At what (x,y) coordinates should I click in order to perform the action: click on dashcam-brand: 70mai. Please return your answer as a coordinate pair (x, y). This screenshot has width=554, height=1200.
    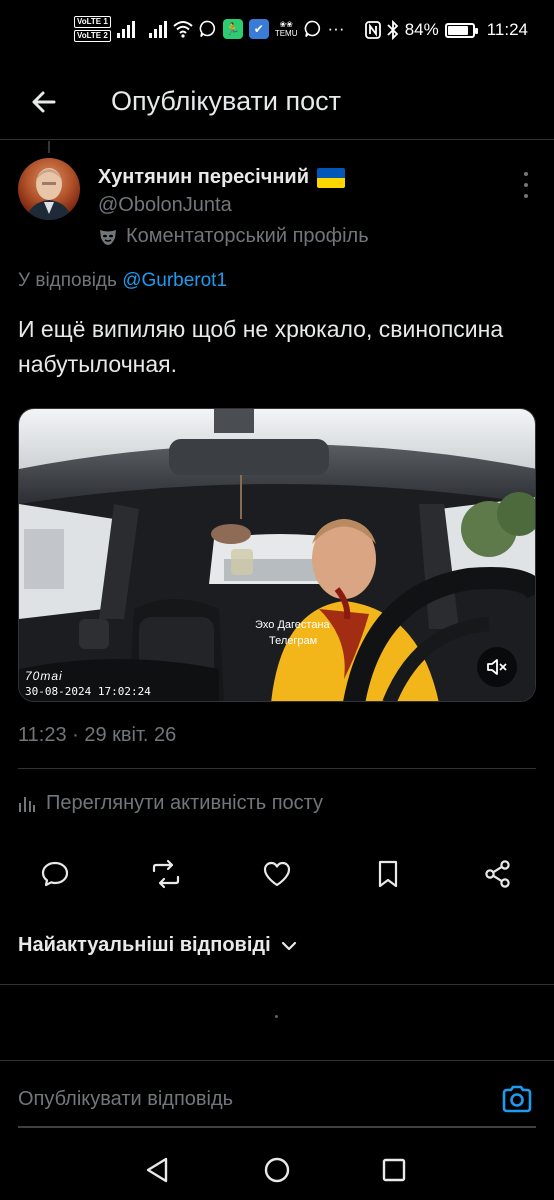
    Looking at the image, I should click on (44, 676).